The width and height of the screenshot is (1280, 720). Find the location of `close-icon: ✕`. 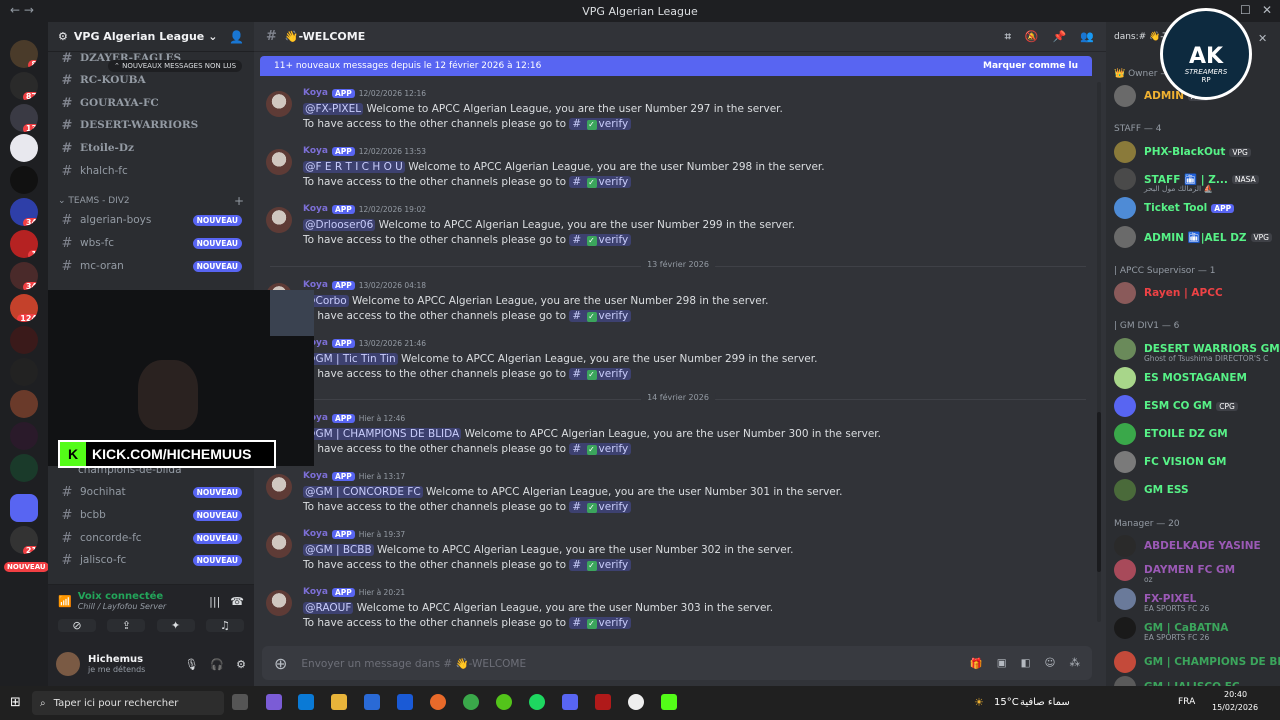

close-icon: ✕ is located at coordinates (1267, 10).